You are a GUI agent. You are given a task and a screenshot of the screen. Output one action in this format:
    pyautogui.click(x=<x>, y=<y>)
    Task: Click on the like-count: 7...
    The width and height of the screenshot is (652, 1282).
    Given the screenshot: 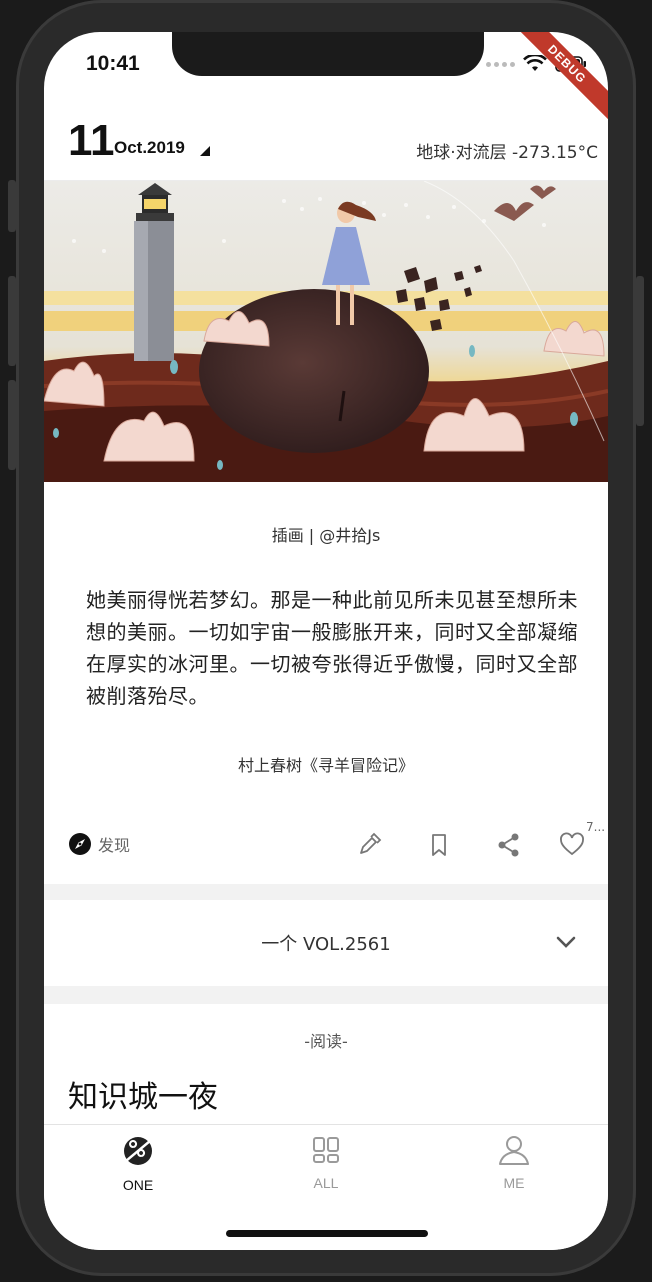 What is the action you would take?
    pyautogui.click(x=596, y=827)
    